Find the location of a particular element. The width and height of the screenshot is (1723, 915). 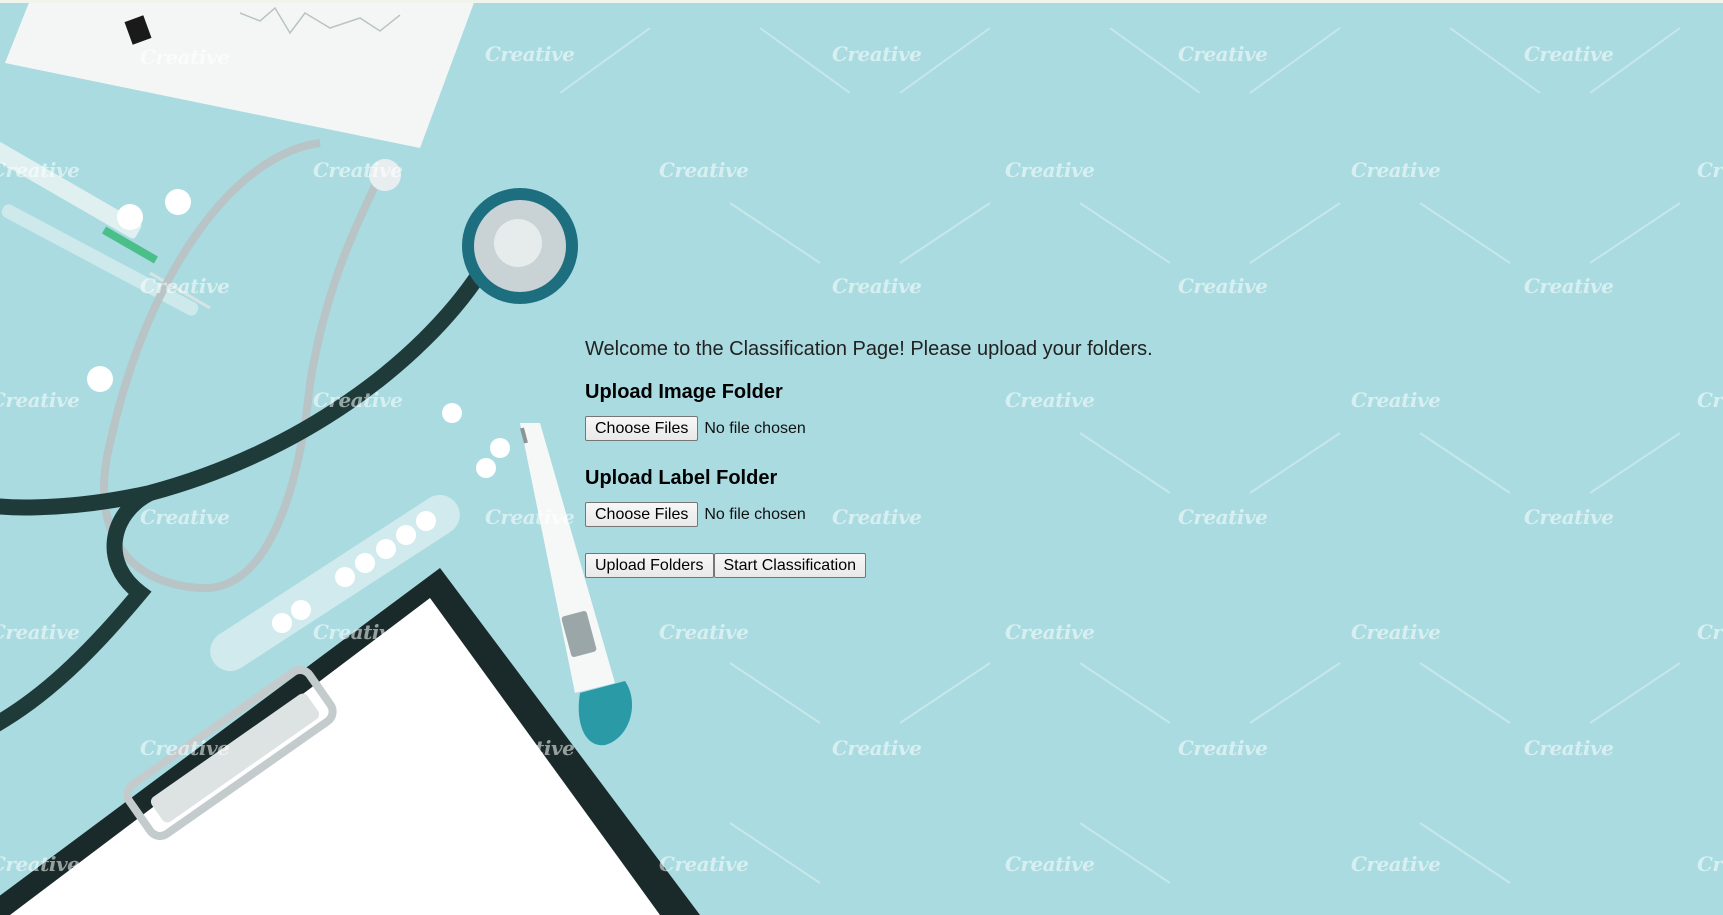

form-actions: Upload Folders Start Classification is located at coordinates (935, 565).